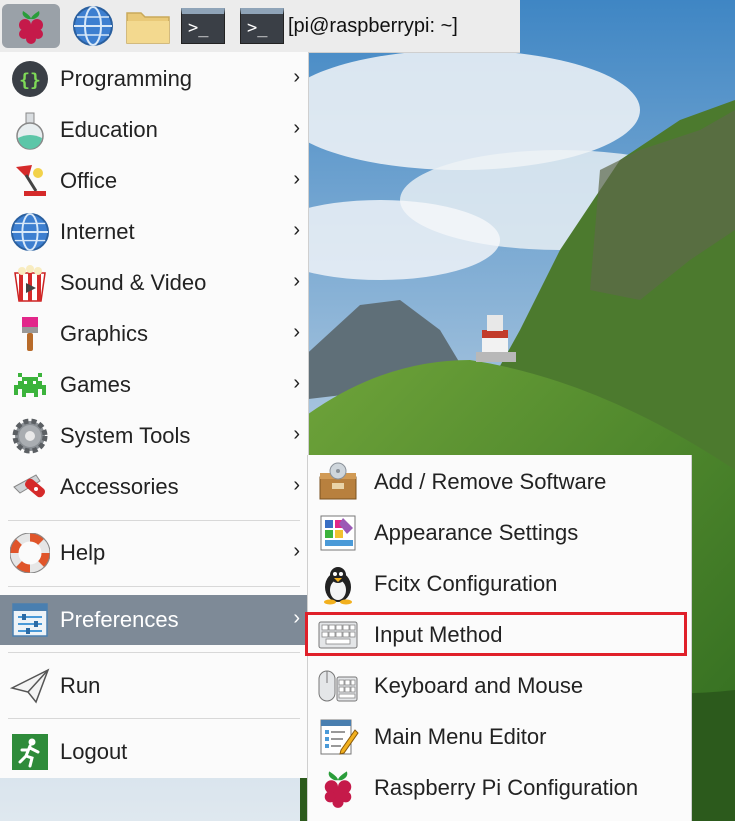  I want to click on submenu-item-keyboard-and-mouse: Keyboard and Mouse, so click(499, 686).